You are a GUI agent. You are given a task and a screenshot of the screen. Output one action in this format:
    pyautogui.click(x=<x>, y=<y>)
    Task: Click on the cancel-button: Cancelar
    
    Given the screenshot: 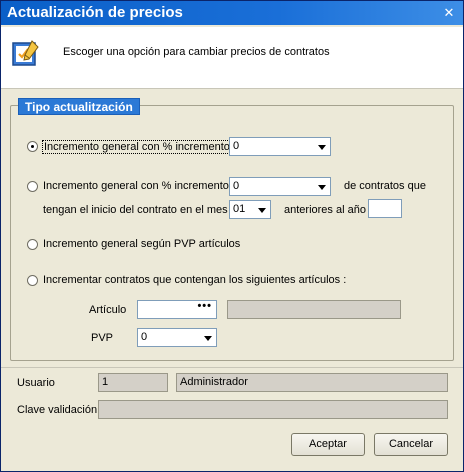 What is the action you would take?
    pyautogui.click(x=411, y=444)
    